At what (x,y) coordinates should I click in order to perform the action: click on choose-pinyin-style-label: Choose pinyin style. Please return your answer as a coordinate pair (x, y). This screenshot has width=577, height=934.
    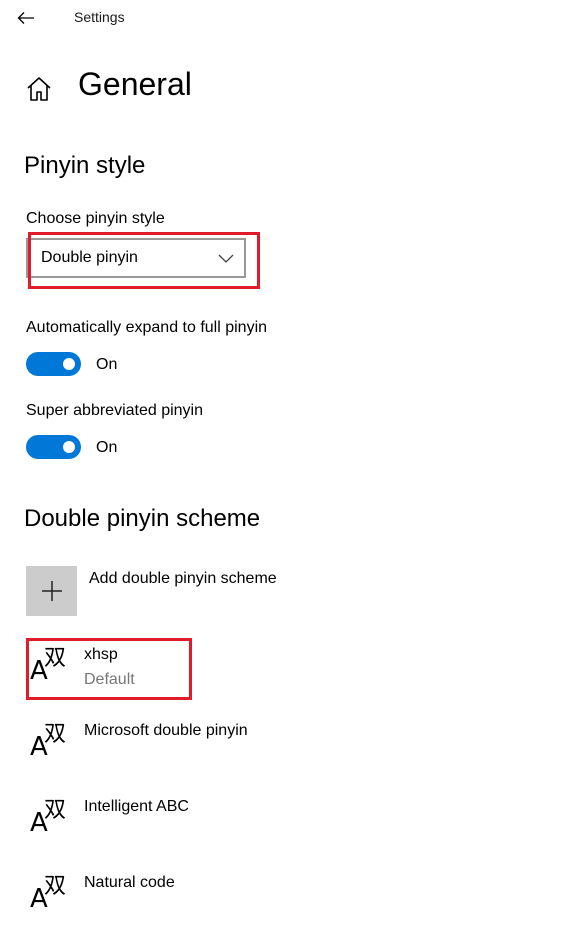
    Looking at the image, I should click on (95, 218).